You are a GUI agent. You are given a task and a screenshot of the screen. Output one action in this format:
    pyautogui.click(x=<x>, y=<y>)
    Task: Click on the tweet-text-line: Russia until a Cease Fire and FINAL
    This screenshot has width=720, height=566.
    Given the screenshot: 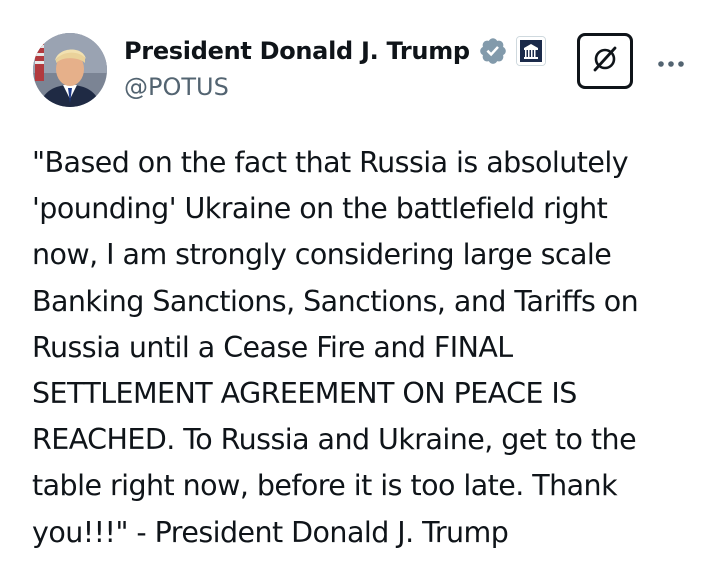 What is the action you would take?
    pyautogui.click(x=272, y=347)
    